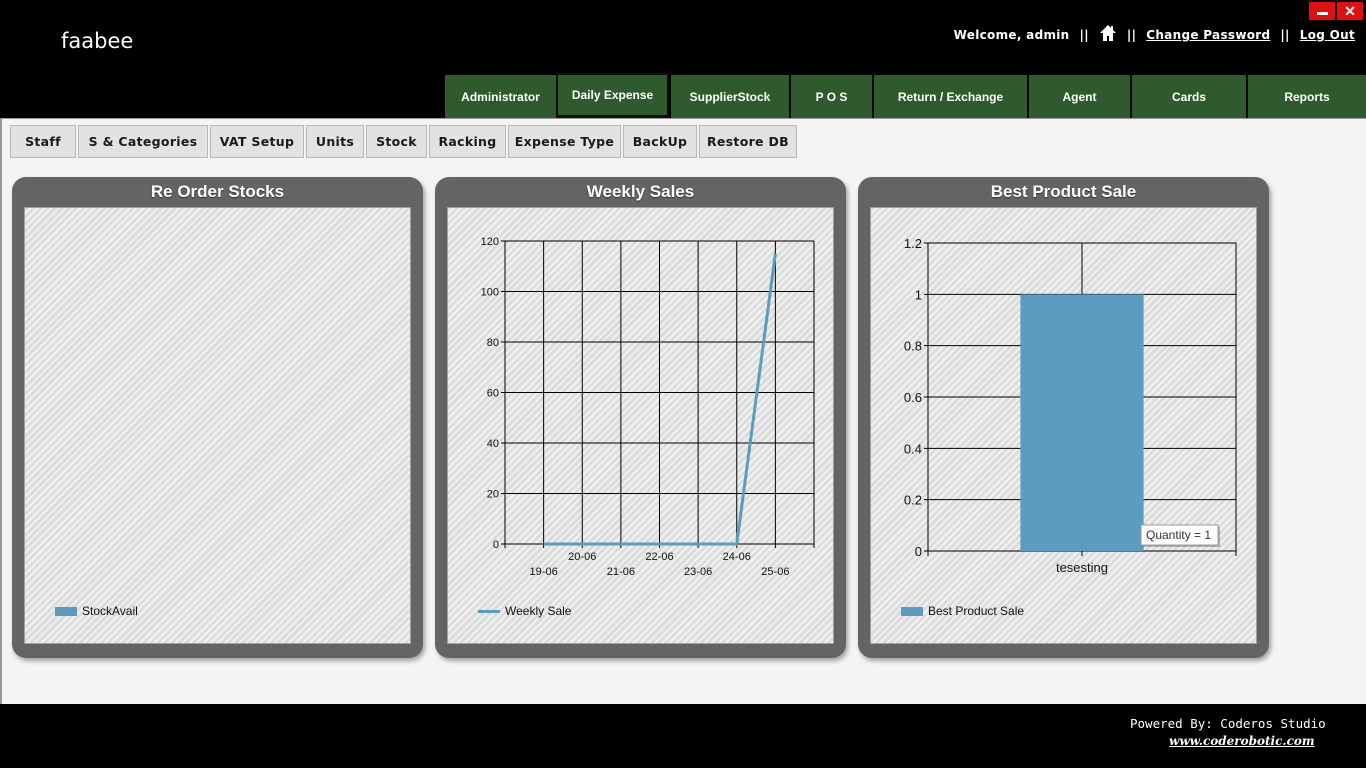 The width and height of the screenshot is (1366, 768). Describe the element at coordinates (1063, 191) in the screenshot. I see `panel-title: Best Product Sale` at that location.